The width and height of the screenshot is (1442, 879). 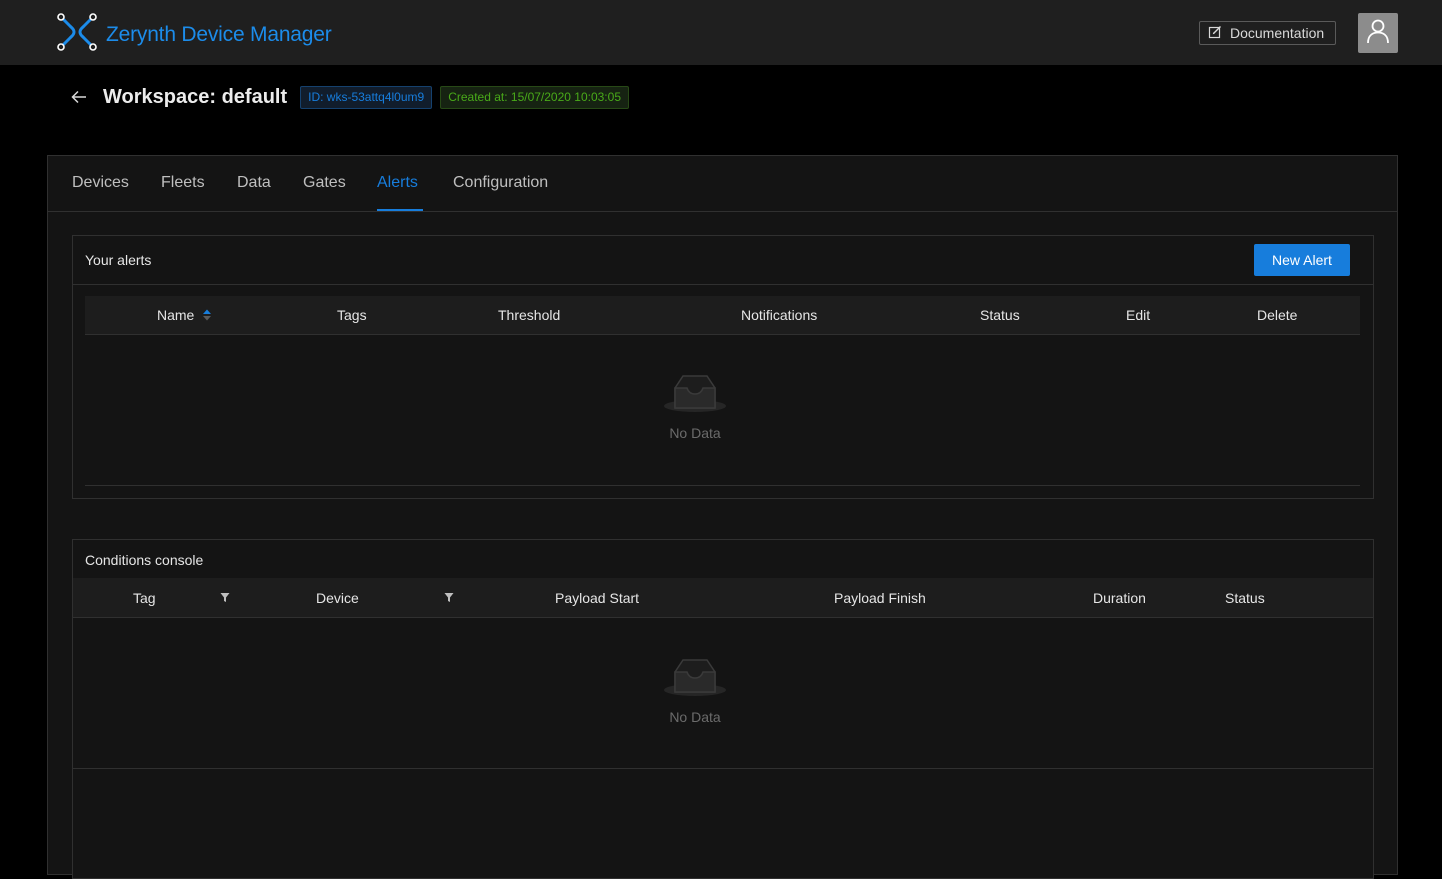 I want to click on documentation-button: Documentation, so click(x=1267, y=33).